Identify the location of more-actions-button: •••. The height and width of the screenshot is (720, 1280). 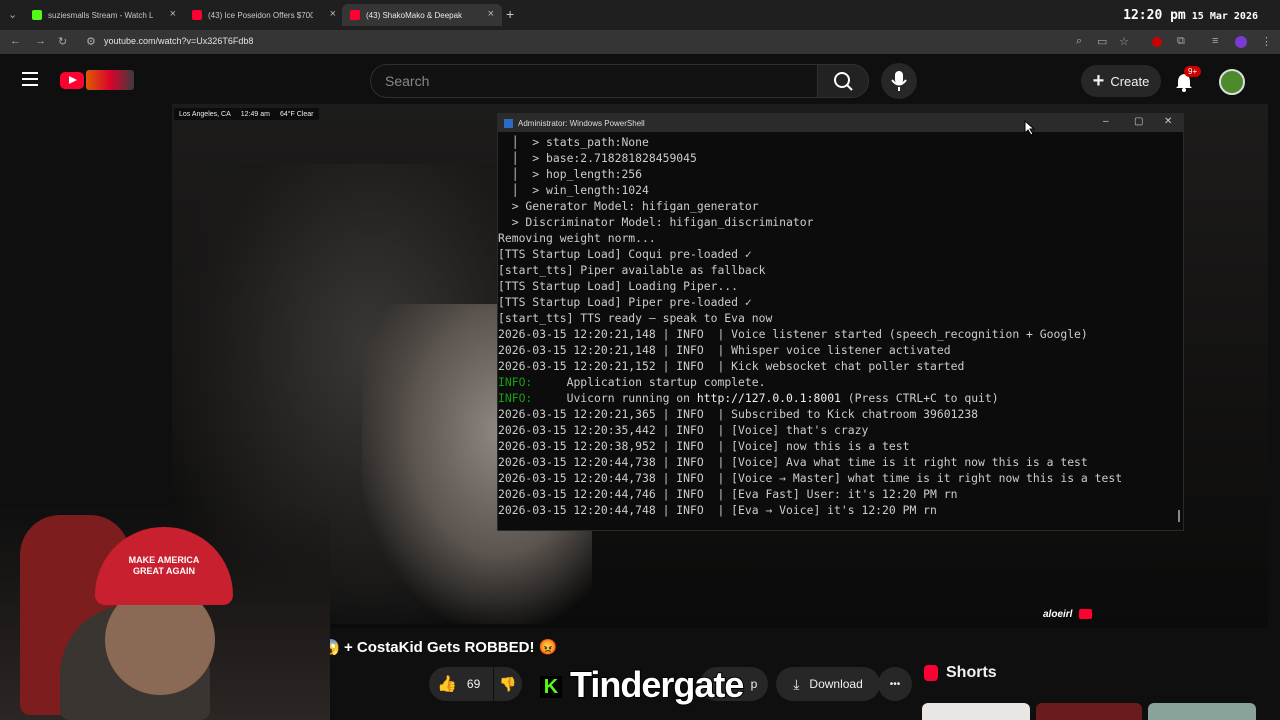
(895, 684).